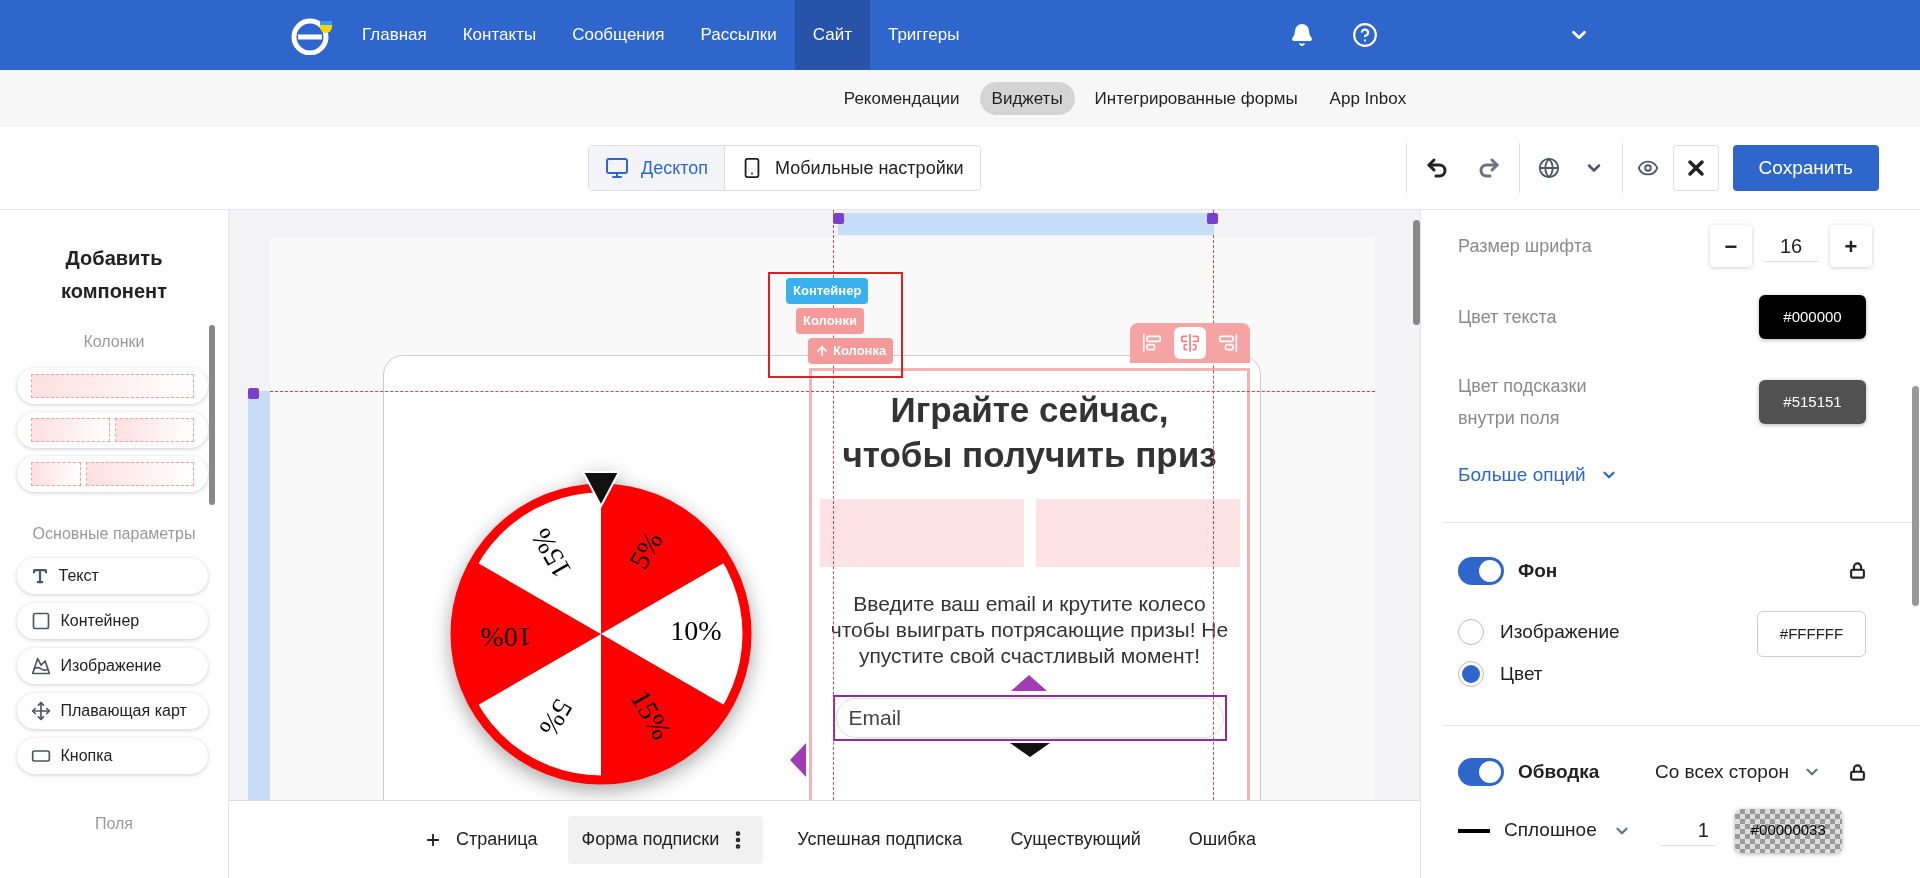 The height and width of the screenshot is (878, 1920). Describe the element at coordinates (1508, 317) in the screenshot. I see `property-label: Цвет текста` at that location.